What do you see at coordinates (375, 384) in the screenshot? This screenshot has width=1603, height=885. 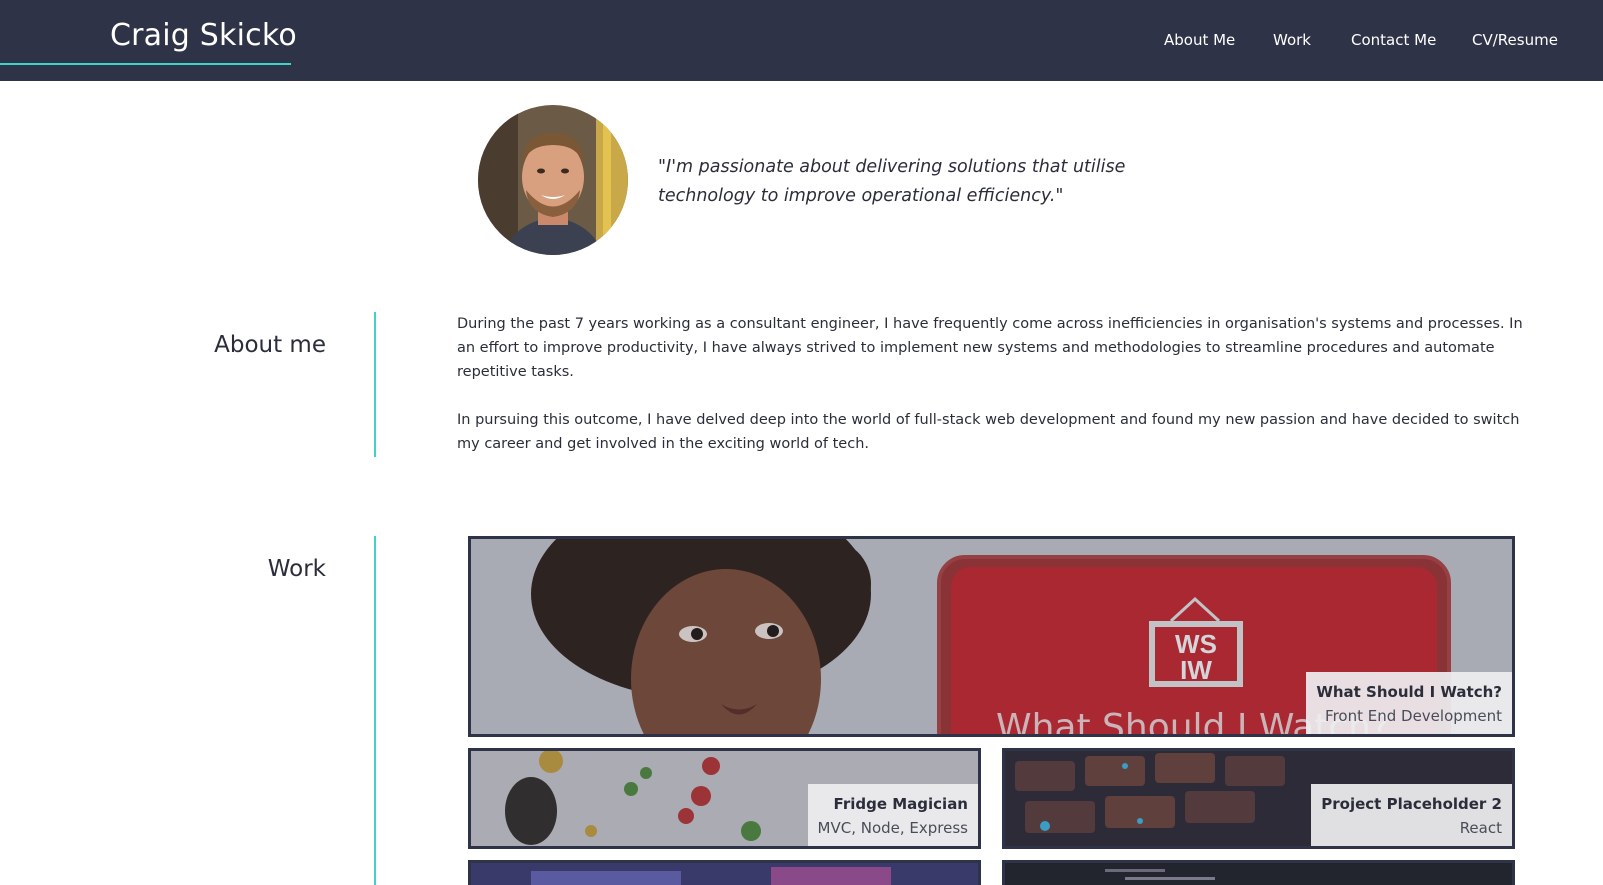 I see `about-divider` at bounding box center [375, 384].